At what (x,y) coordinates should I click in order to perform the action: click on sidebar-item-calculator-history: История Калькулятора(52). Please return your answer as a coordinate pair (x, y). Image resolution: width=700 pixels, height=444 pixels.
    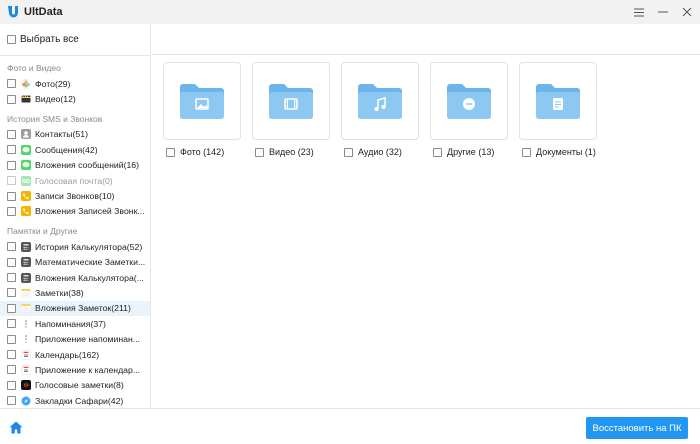
    Looking at the image, I should click on (75, 246).